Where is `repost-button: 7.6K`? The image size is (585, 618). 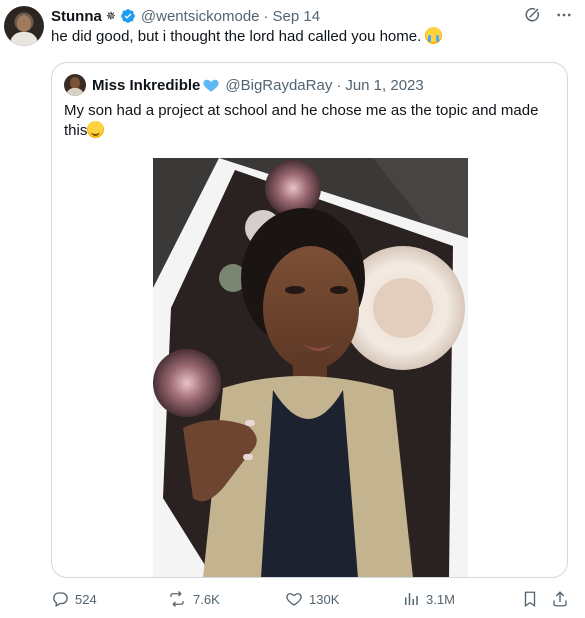
repost-button: 7.6K is located at coordinates (193, 599).